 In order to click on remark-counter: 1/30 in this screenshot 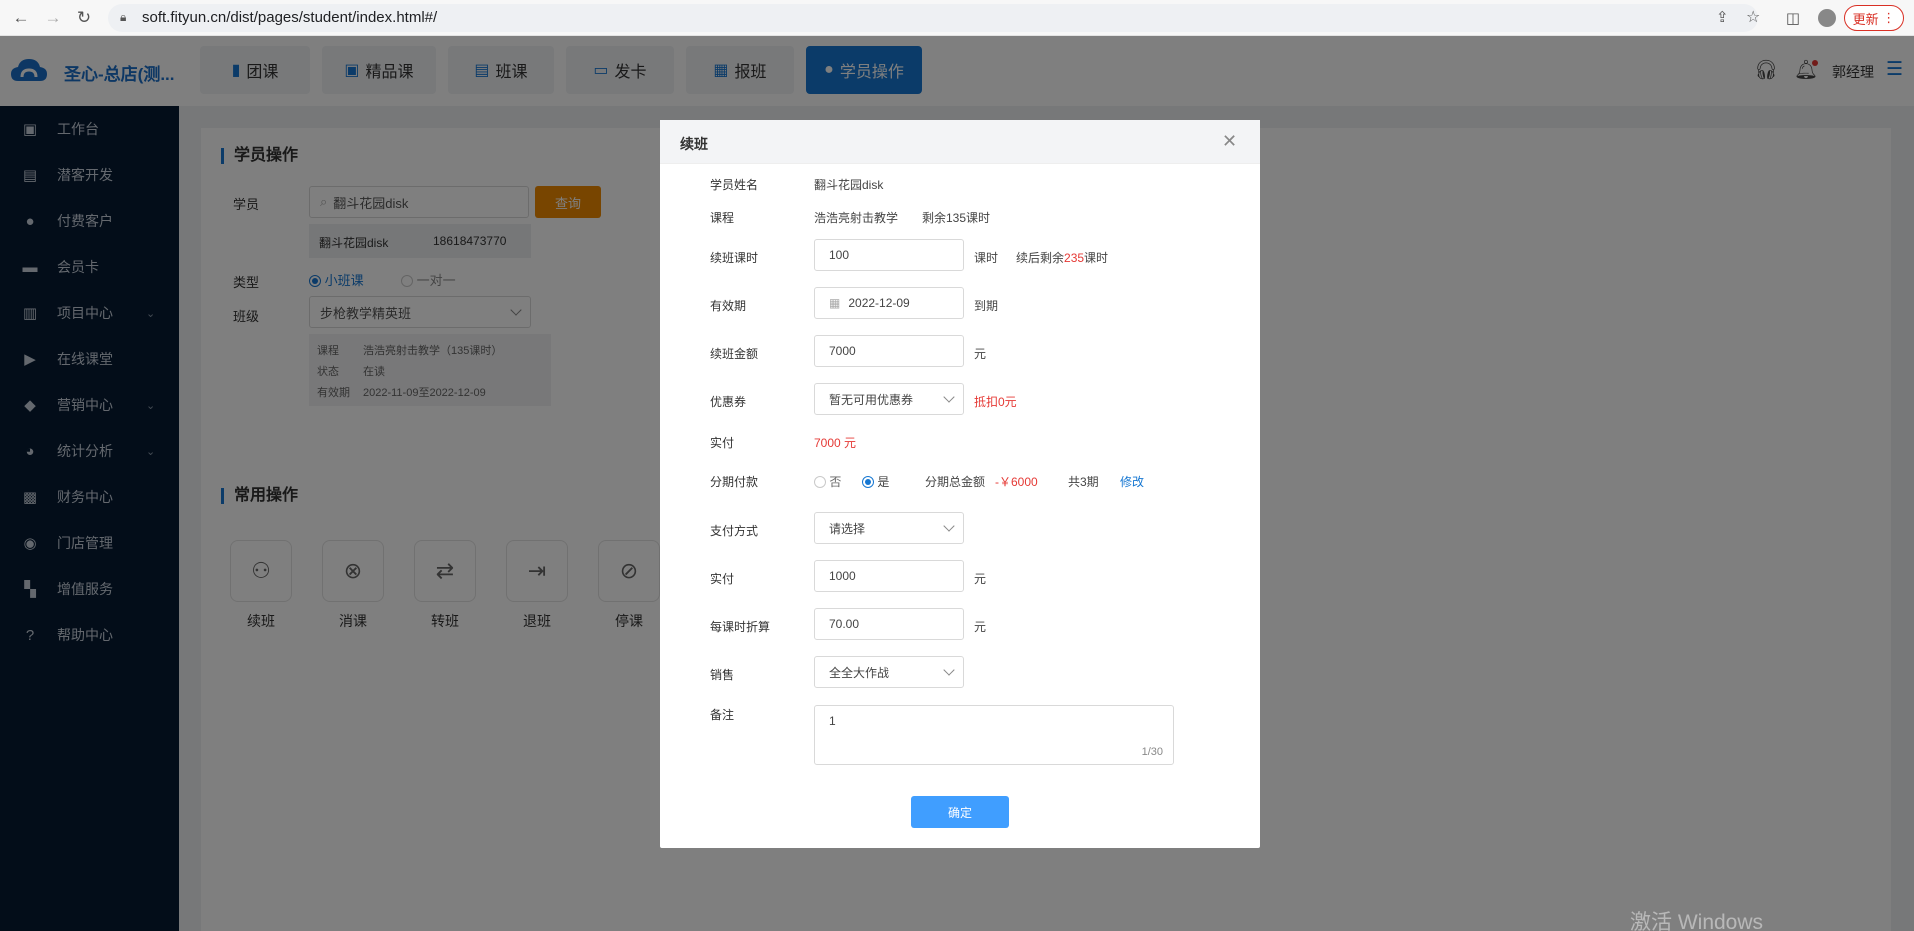, I will do `click(1152, 752)`.